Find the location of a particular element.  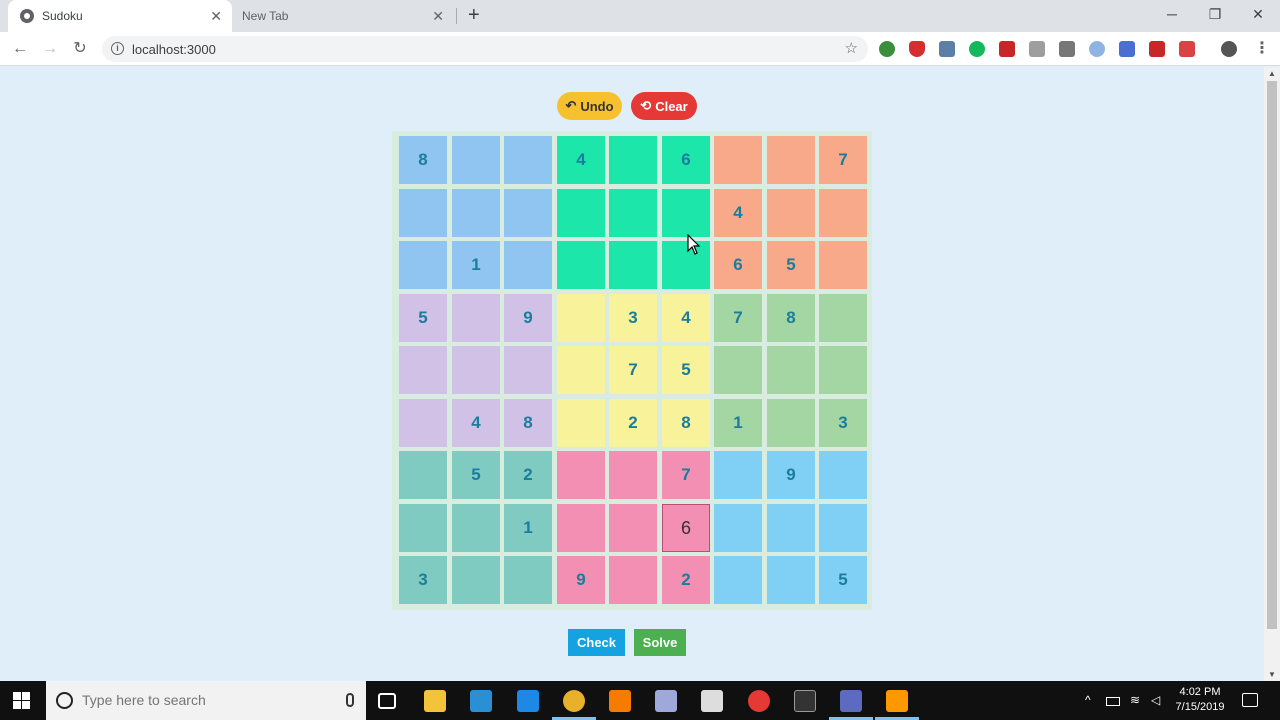

grammarly-icon is located at coordinates (977, 49).